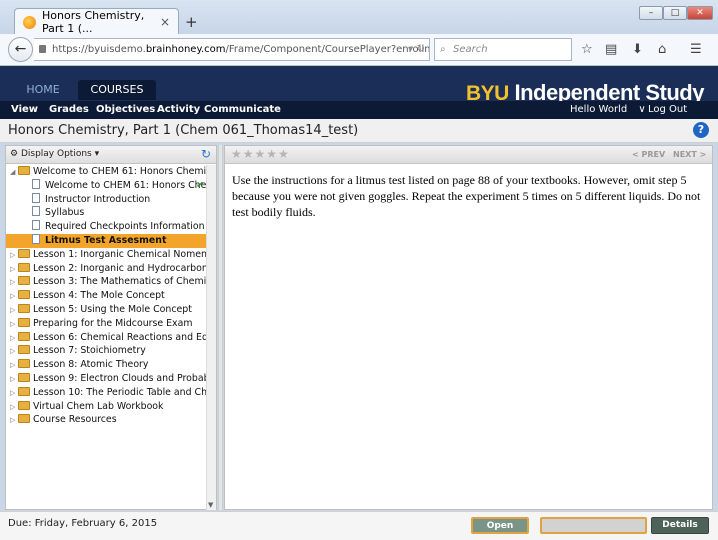 This screenshot has height=540, width=718. Describe the element at coordinates (69, 109) in the screenshot. I see `subnav-grades: Grades` at that location.